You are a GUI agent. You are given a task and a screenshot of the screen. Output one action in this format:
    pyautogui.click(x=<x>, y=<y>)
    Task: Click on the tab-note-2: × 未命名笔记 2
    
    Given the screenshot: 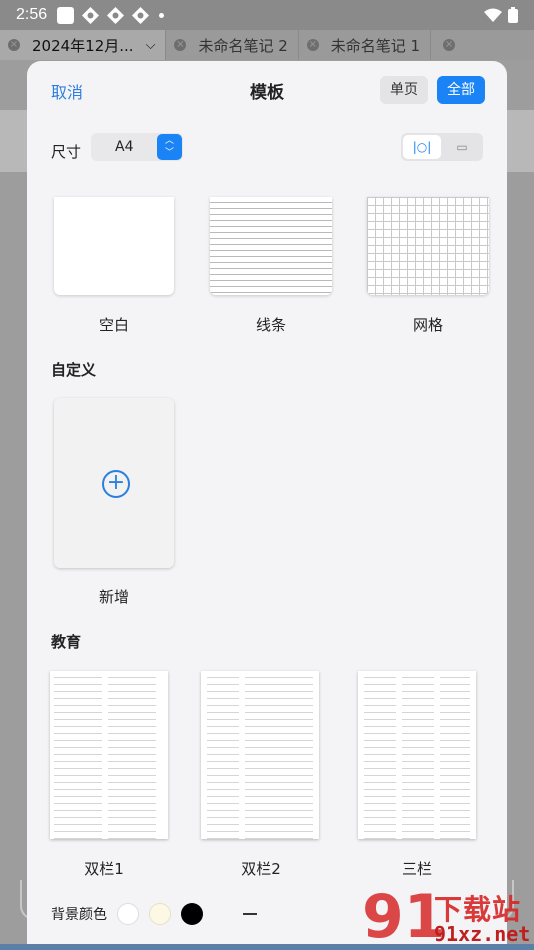 What is the action you would take?
    pyautogui.click(x=232, y=45)
    